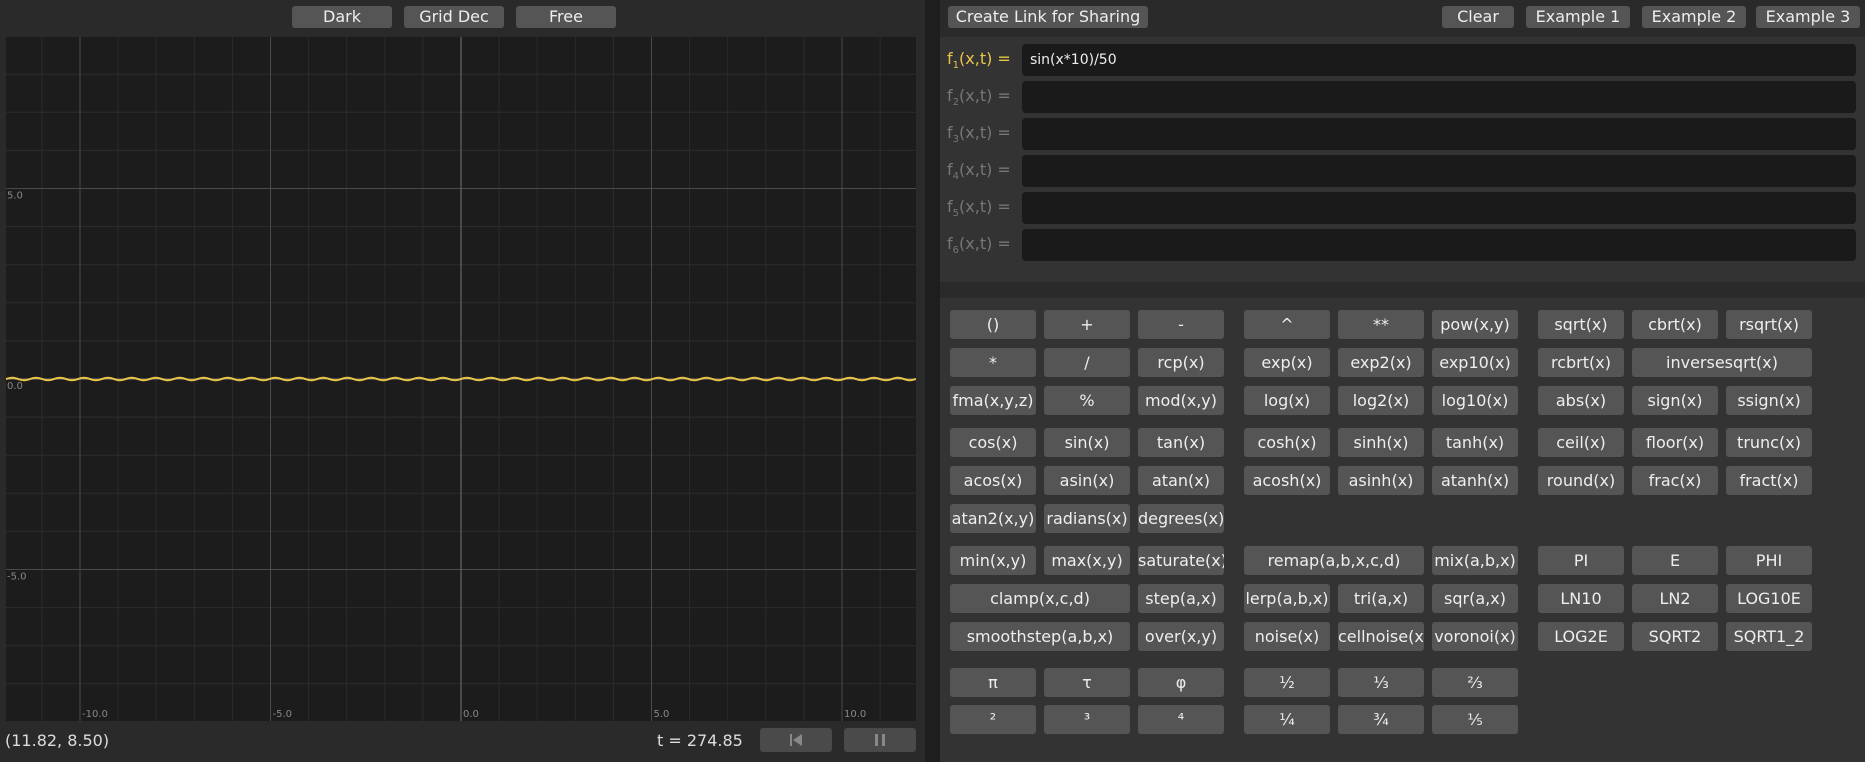 This screenshot has width=1865, height=762. Describe the element at coordinates (1334, 560) in the screenshot. I see `key-interp: remap(a,b,x,c,d)` at that location.